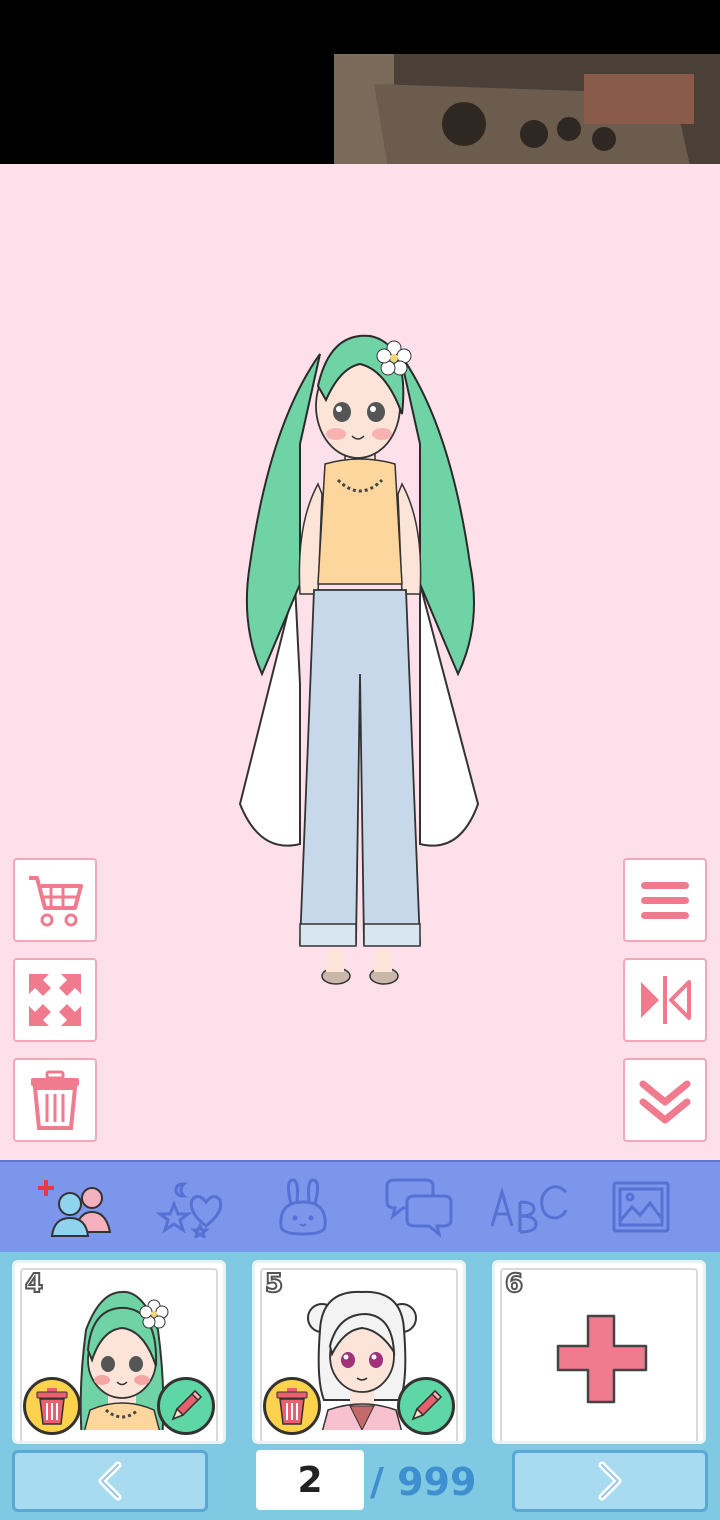  I want to click on slot-number: 5, so click(274, 1284).